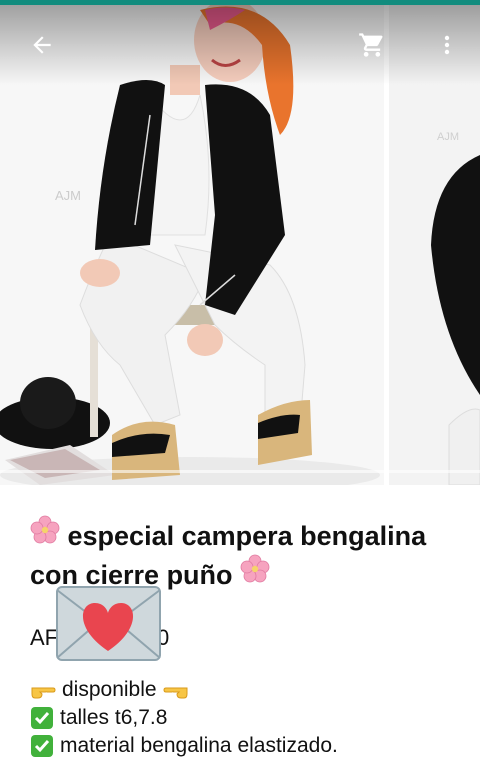 The width and height of the screenshot is (480, 760). I want to click on watermark-text: AJM, so click(68, 195).